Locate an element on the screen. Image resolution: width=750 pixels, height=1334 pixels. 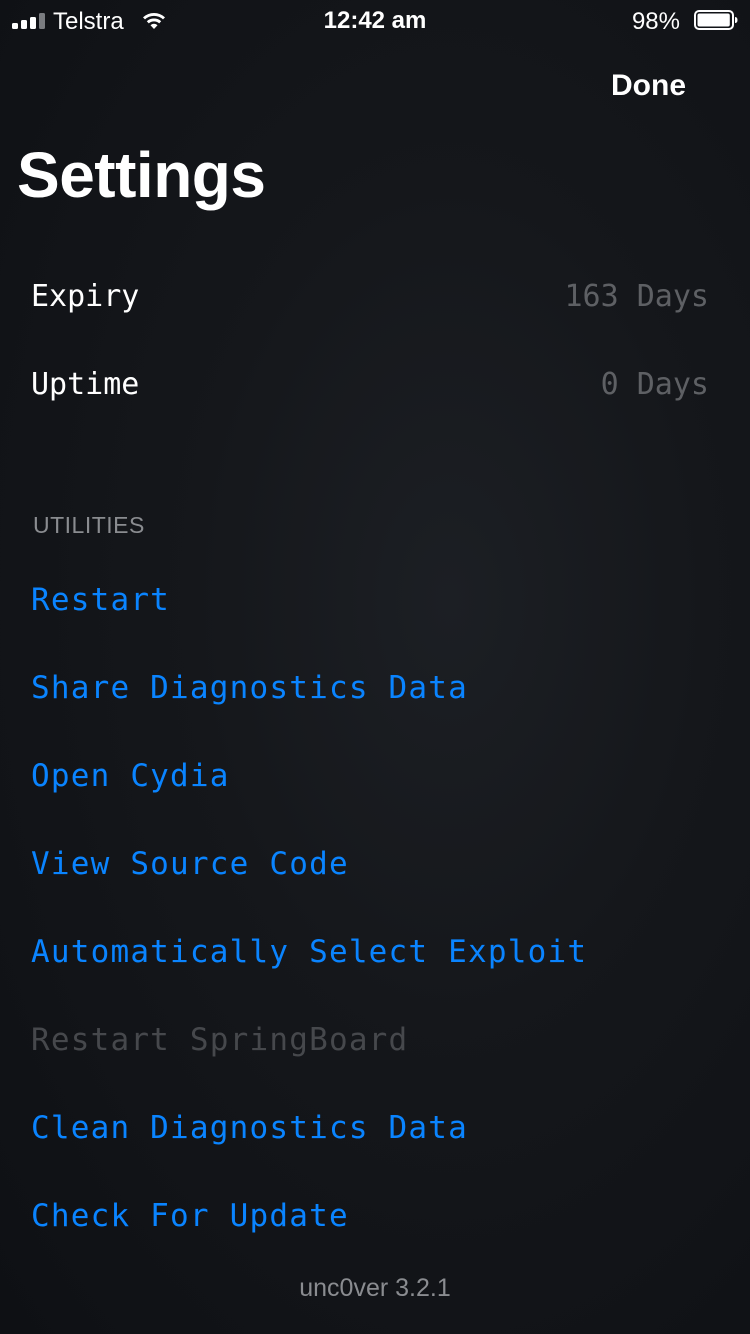
version-label: unc0ver 3.2.1 is located at coordinates (375, 1288).